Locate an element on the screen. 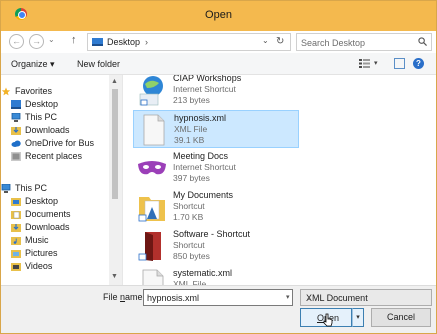 This screenshot has height=334, width=437. search-box is located at coordinates (364, 42).